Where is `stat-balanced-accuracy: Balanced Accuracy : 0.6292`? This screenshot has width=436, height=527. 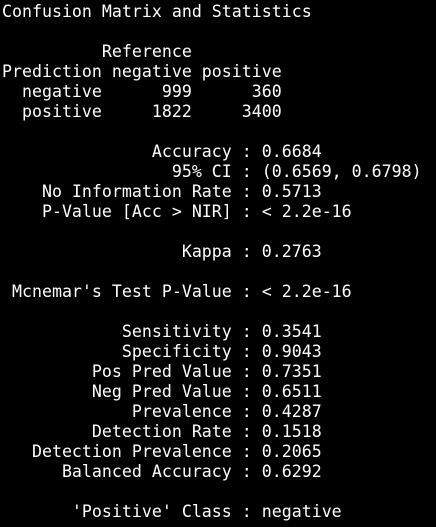 stat-balanced-accuracy: Balanced Accuracy : 0.6292 is located at coordinates (162, 471).